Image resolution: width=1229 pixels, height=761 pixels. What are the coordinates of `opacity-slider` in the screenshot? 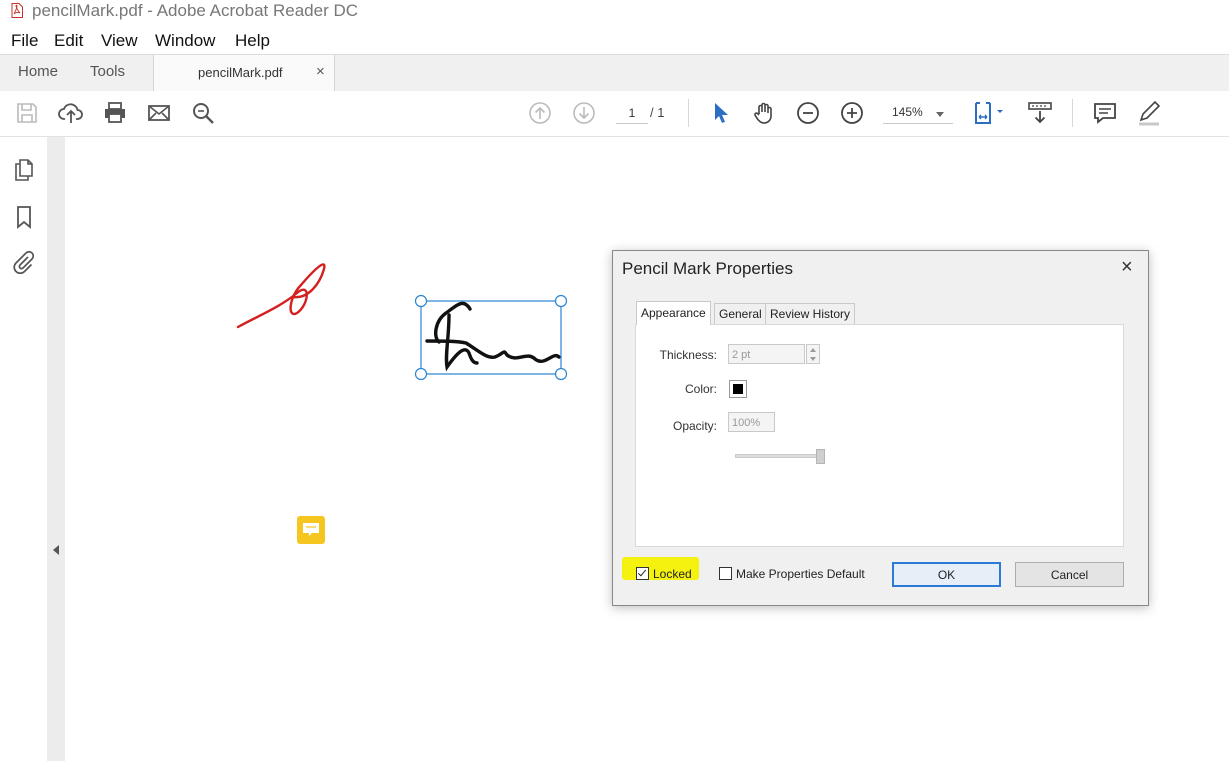 It's located at (778, 456).